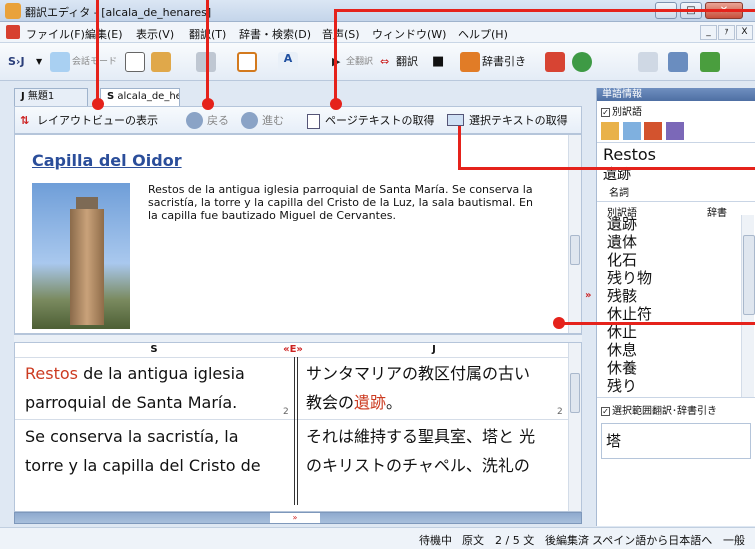  I want to click on alt-list-header: 別訳語 辞書, so click(676, 210).